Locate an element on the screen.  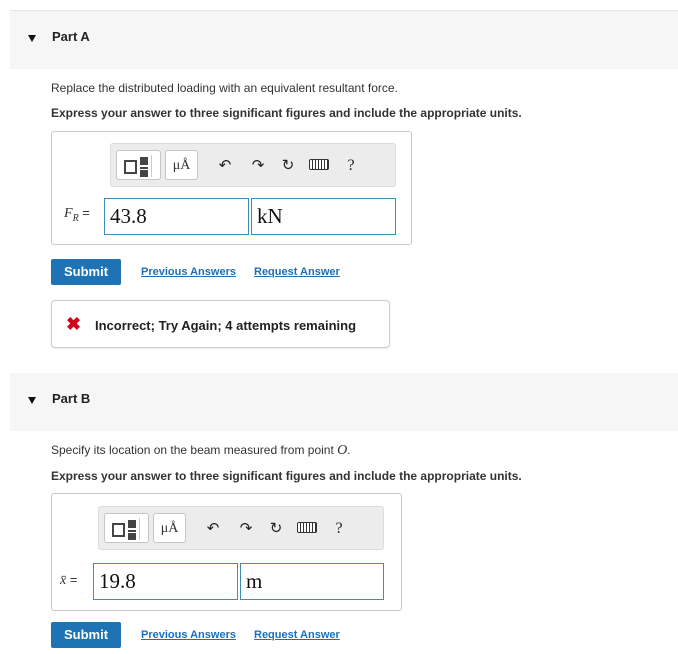
part-b-header: Part B is located at coordinates (344, 402).